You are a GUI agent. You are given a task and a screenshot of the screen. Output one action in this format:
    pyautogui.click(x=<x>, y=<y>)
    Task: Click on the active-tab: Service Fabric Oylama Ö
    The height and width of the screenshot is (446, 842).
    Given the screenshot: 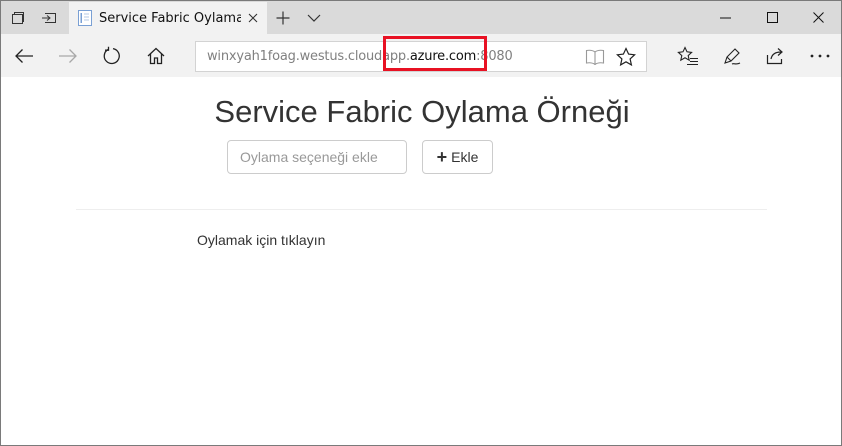 What is the action you would take?
    pyautogui.click(x=168, y=18)
    